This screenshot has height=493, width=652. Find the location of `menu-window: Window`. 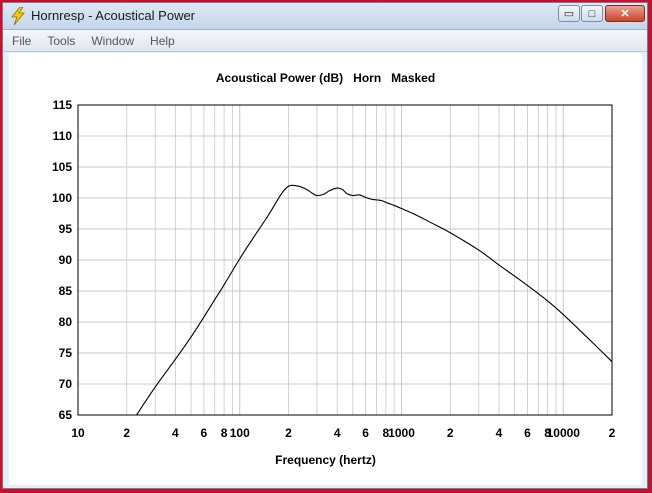

menu-window: Window is located at coordinates (112, 41).